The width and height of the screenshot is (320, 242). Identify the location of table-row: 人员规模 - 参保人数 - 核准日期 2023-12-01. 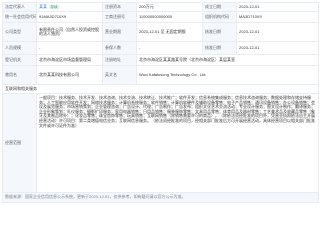
(160, 48).